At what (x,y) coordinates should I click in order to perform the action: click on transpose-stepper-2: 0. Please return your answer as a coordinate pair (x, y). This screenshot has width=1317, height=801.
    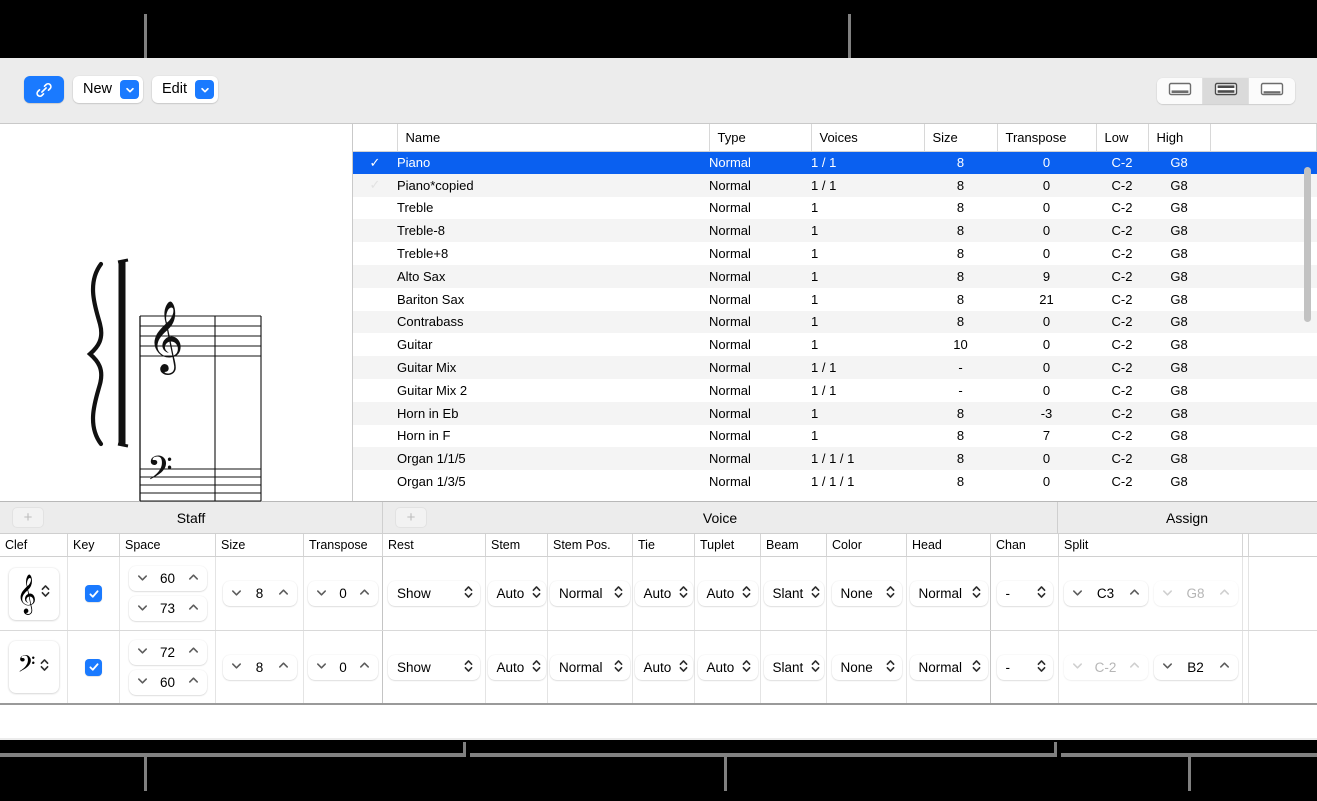
    Looking at the image, I should click on (343, 667).